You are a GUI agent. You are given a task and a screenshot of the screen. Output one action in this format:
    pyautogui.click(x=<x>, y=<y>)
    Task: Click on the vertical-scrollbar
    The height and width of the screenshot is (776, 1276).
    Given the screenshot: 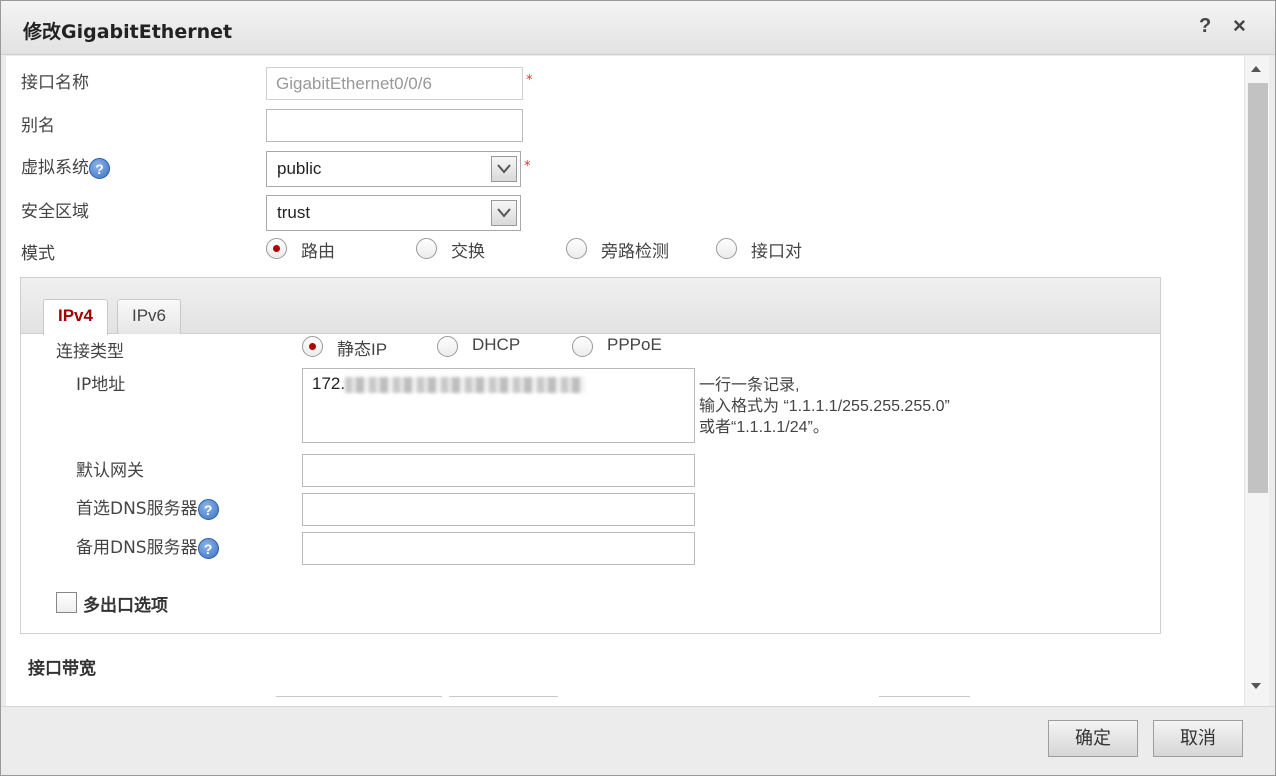 What is the action you would take?
    pyautogui.click(x=1256, y=381)
    